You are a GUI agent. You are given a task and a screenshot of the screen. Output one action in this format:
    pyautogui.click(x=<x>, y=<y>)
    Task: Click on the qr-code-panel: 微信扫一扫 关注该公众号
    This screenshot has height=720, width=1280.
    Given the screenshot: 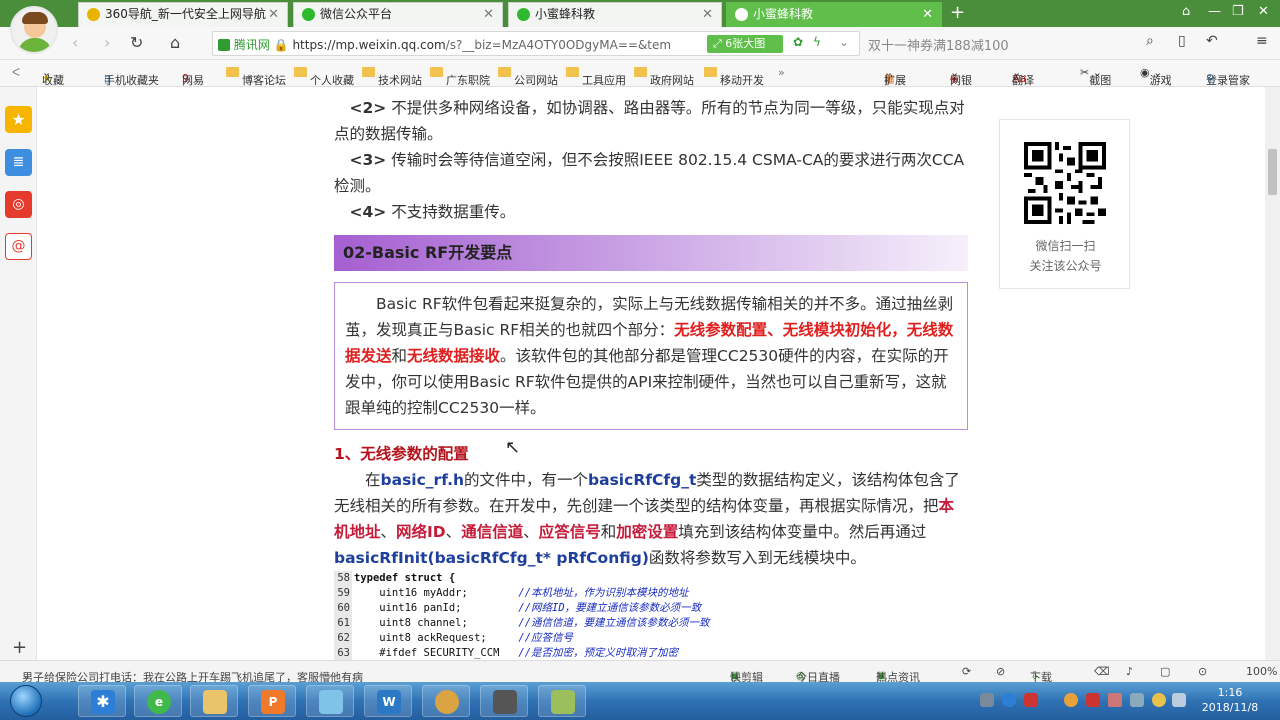 What is the action you would take?
    pyautogui.click(x=1064, y=204)
    